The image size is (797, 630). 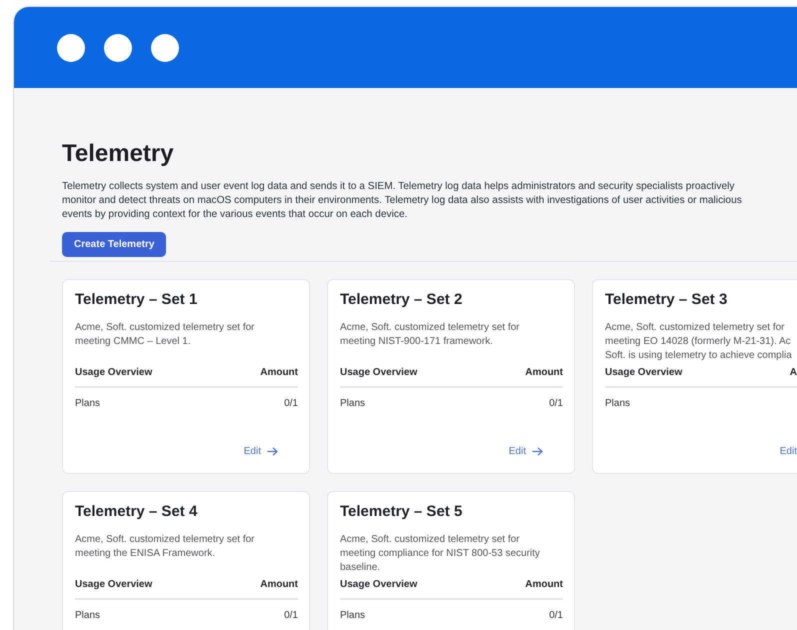 I want to click on card-description: Acme, Soft. customized telemetry set for meeting NIST-900-171 framework., so click(x=430, y=335).